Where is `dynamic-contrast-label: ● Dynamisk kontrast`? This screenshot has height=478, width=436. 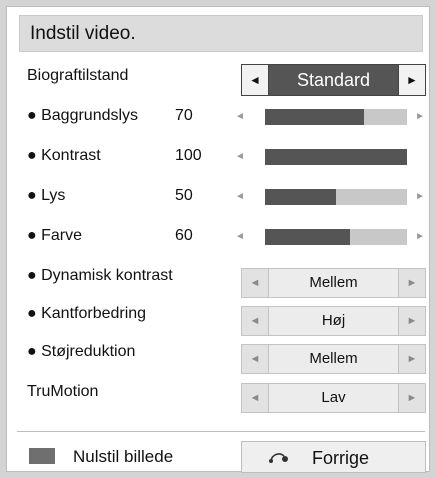
dynamic-contrast-label: ● Dynamisk kontrast is located at coordinates (100, 275).